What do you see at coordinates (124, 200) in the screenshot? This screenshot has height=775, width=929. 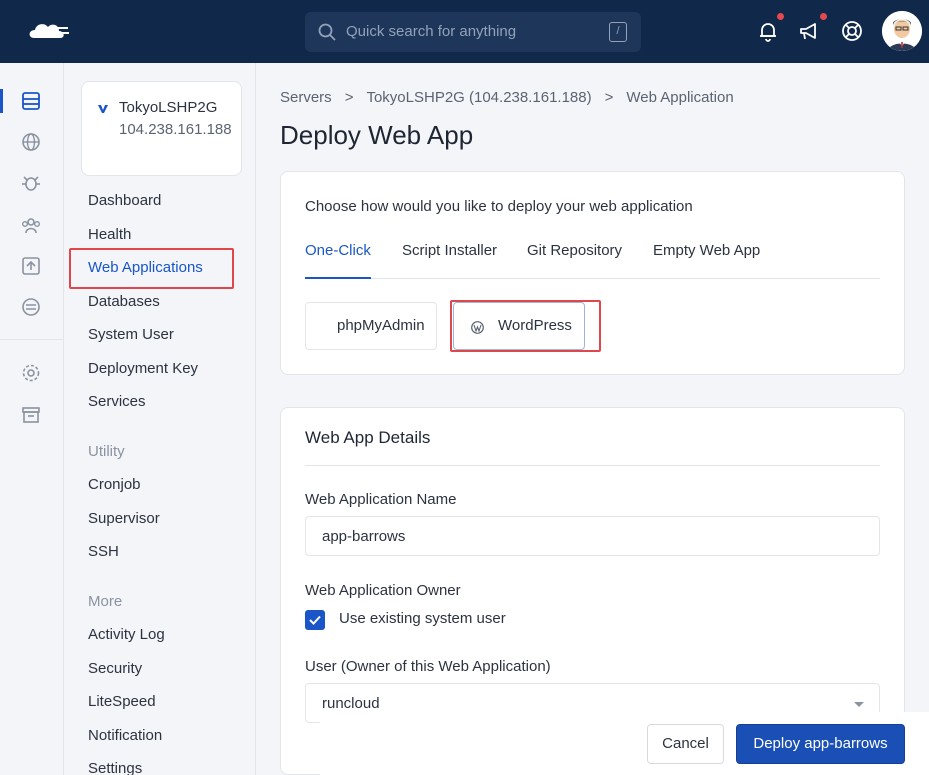 I see `sidebar-item-dashboard: Dashboard` at bounding box center [124, 200].